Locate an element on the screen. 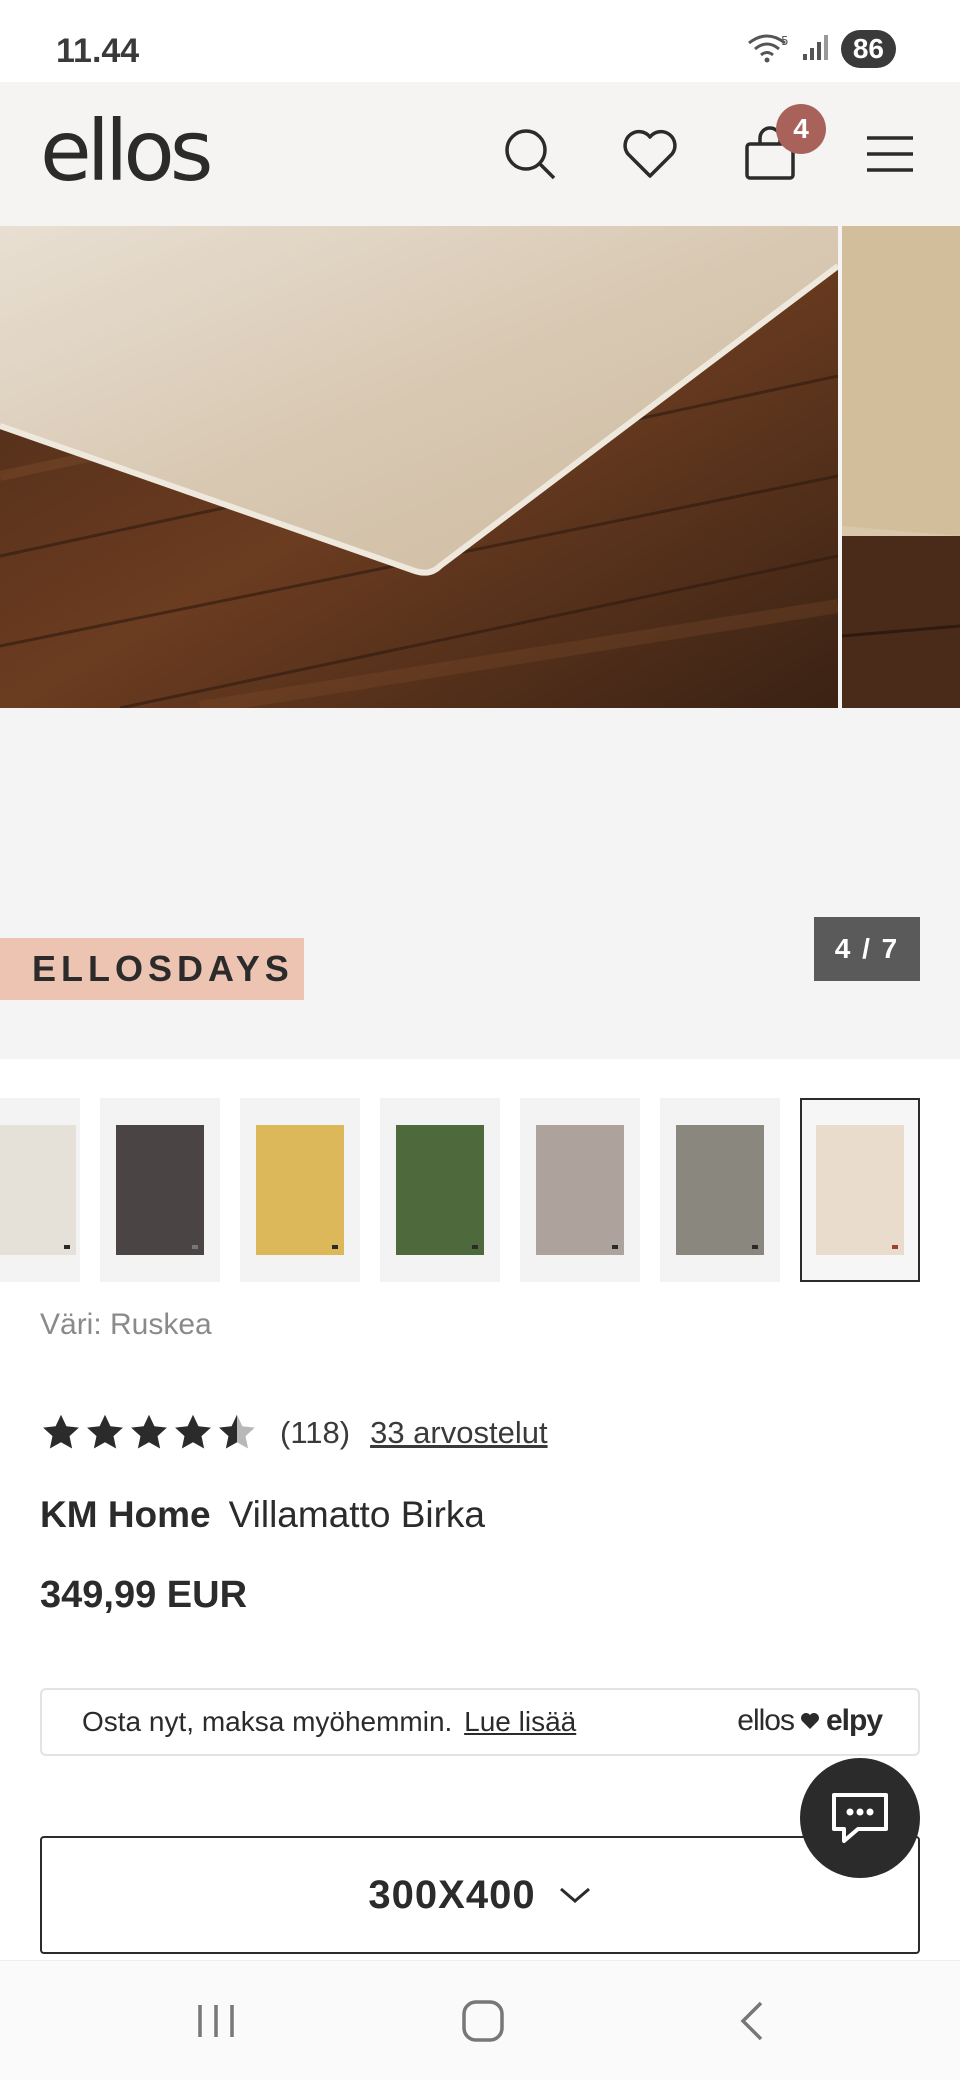  ellosdays-promo-tag: ELLOSDAYS is located at coordinates (152, 969).